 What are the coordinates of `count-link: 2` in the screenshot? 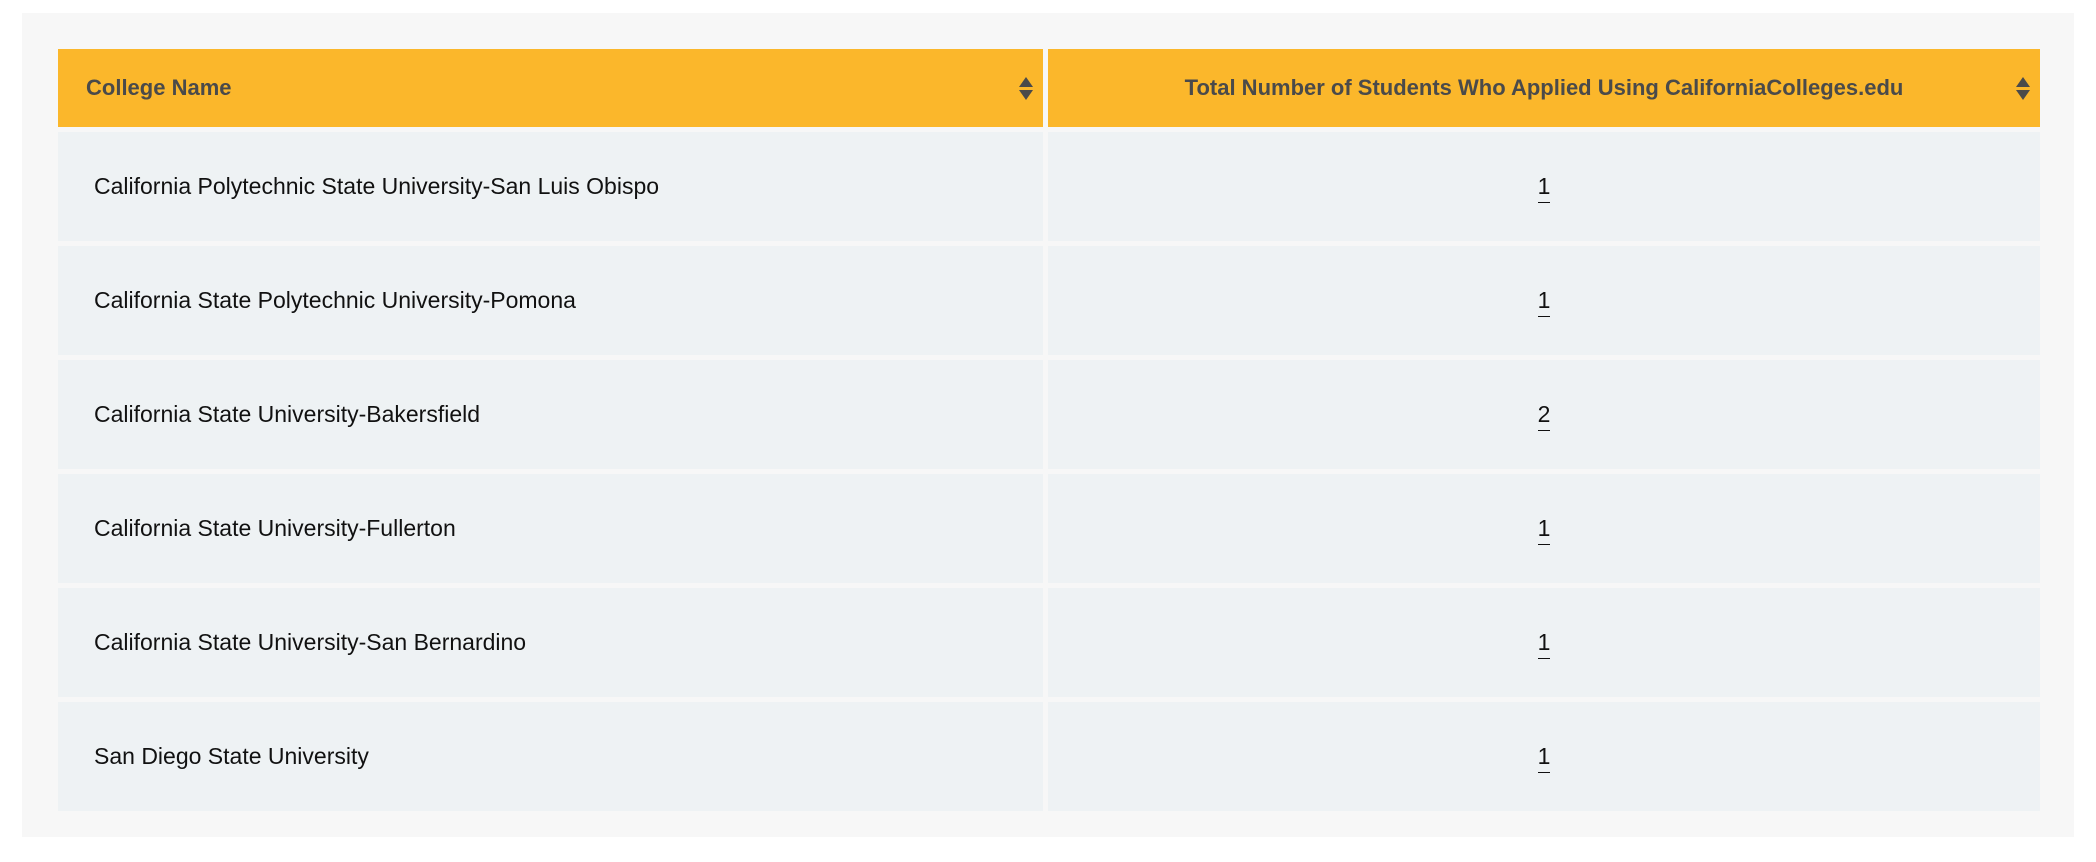 It's located at (1544, 416).